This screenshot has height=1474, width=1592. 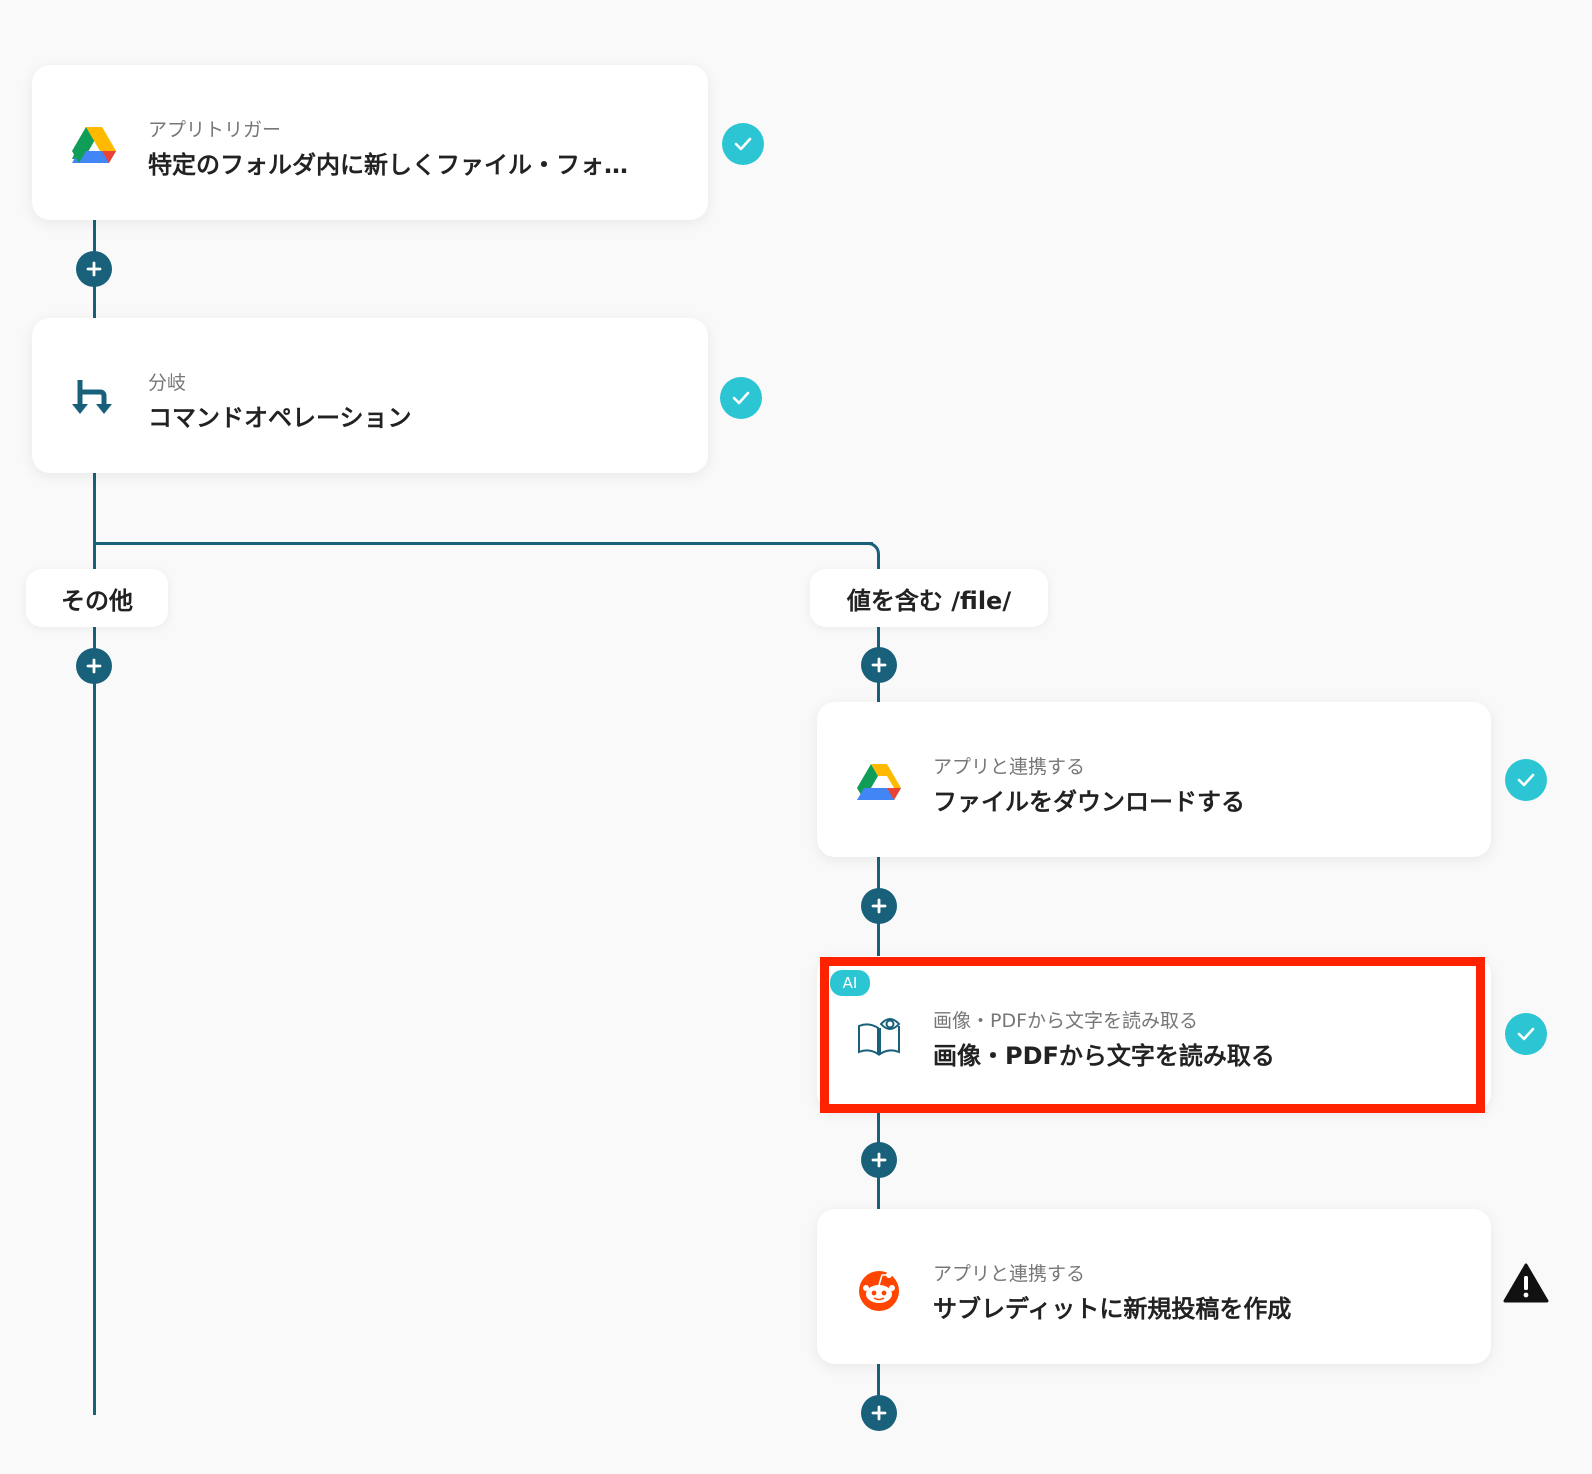 What do you see at coordinates (1526, 1285) in the screenshot?
I see `warning-icon` at bounding box center [1526, 1285].